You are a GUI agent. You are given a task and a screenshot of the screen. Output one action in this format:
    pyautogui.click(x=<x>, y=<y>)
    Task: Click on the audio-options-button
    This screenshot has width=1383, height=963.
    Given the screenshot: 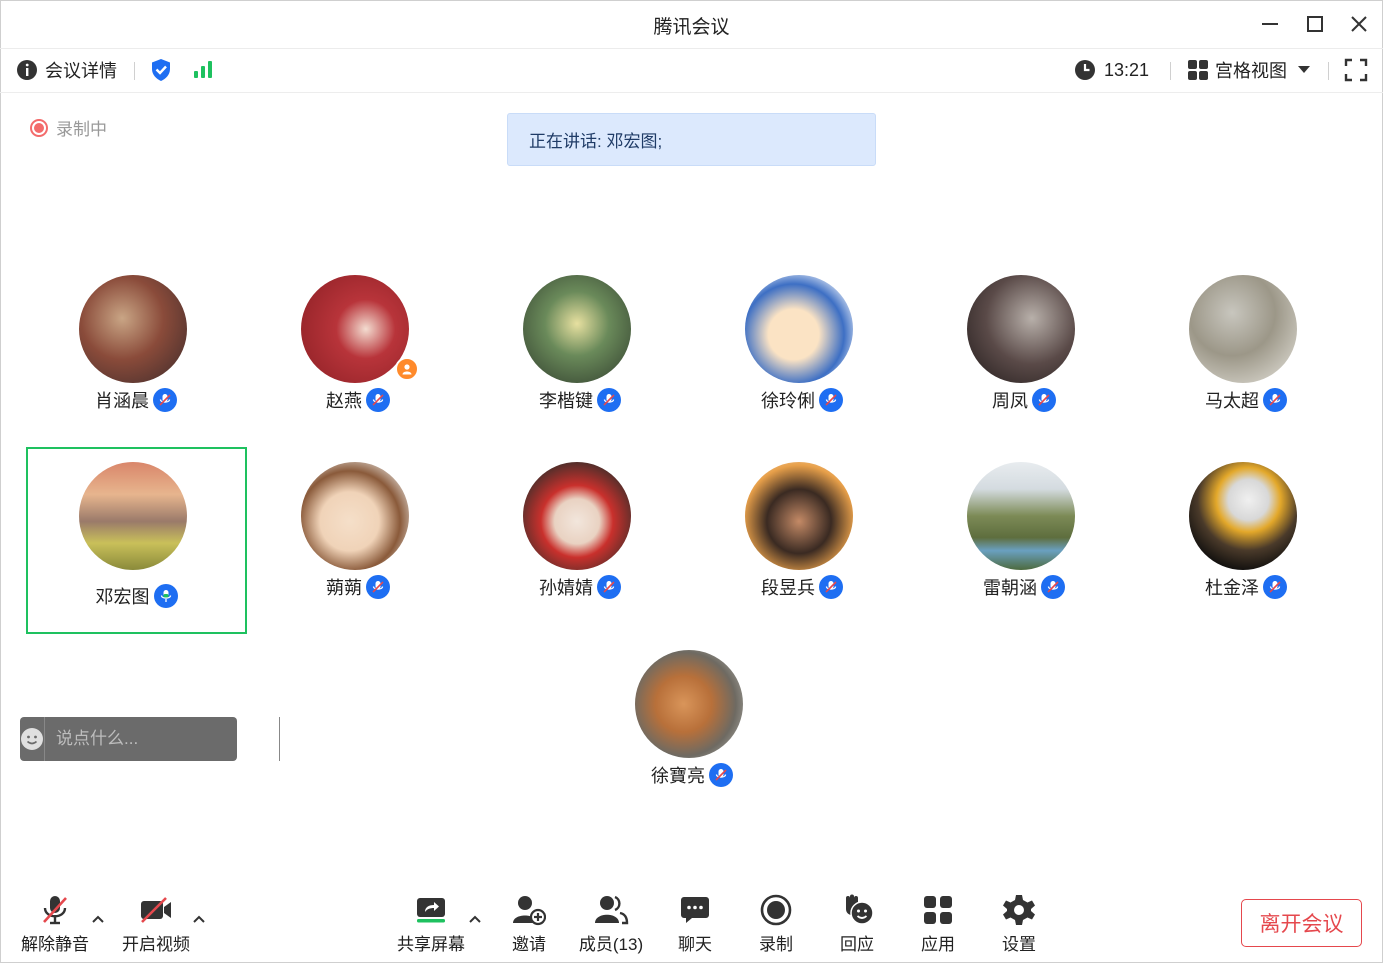 What is the action you would take?
    pyautogui.click(x=98, y=919)
    